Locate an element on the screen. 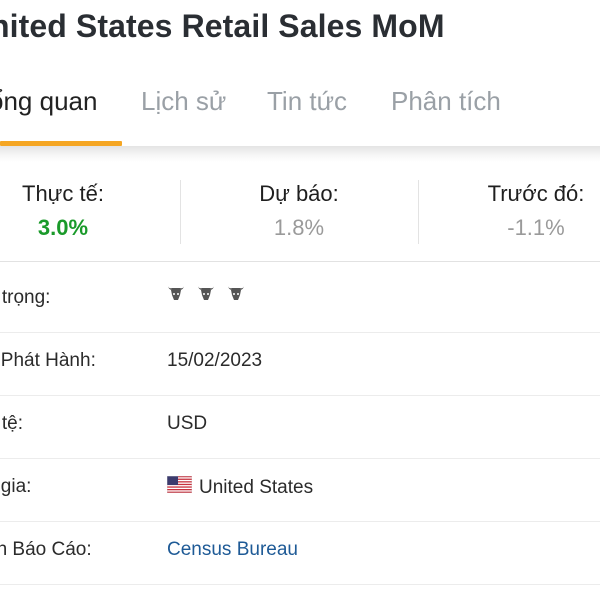 The image size is (600, 600). country-label: c gia: is located at coordinates (16, 486).